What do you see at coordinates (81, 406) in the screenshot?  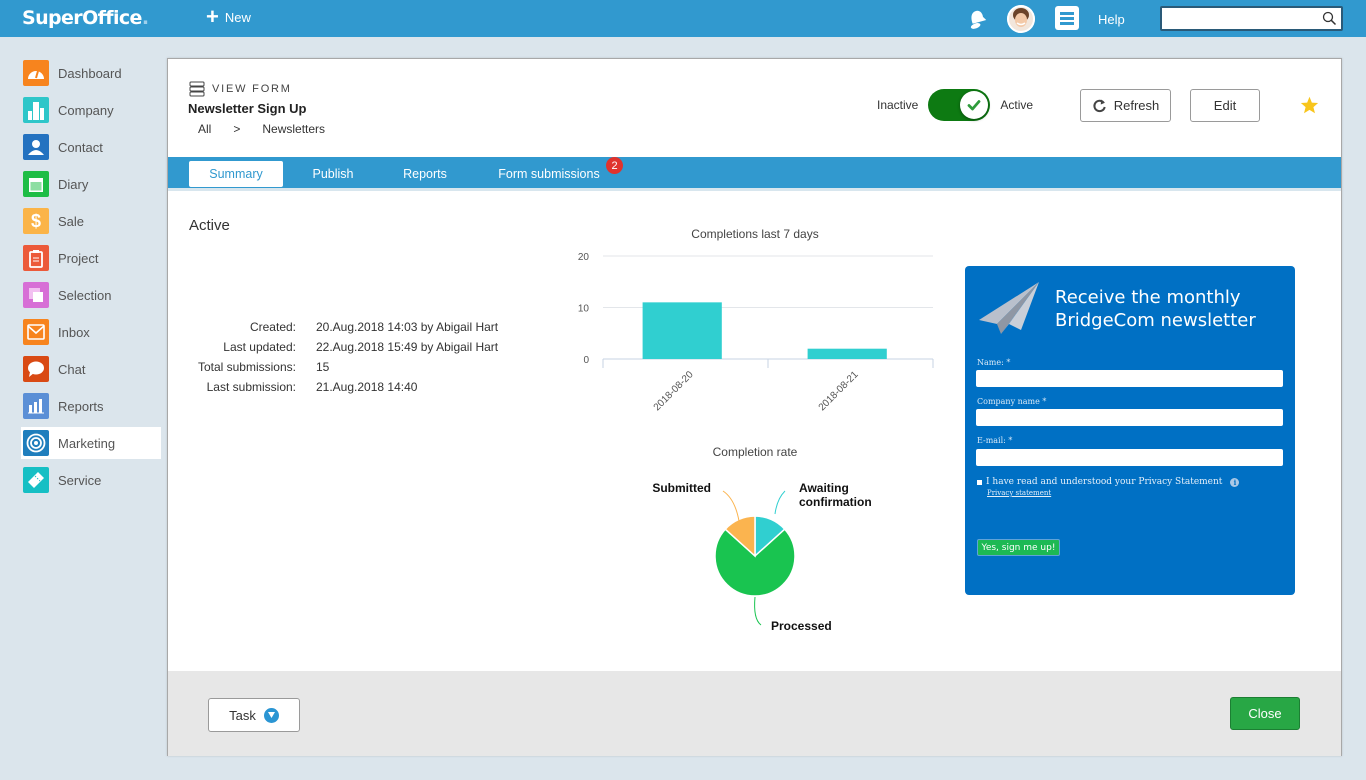 I see `sidebar-item-label: Reports` at bounding box center [81, 406].